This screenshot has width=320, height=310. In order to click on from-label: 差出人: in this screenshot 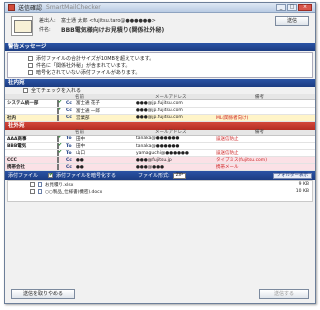, I will do `click(47, 20)`.